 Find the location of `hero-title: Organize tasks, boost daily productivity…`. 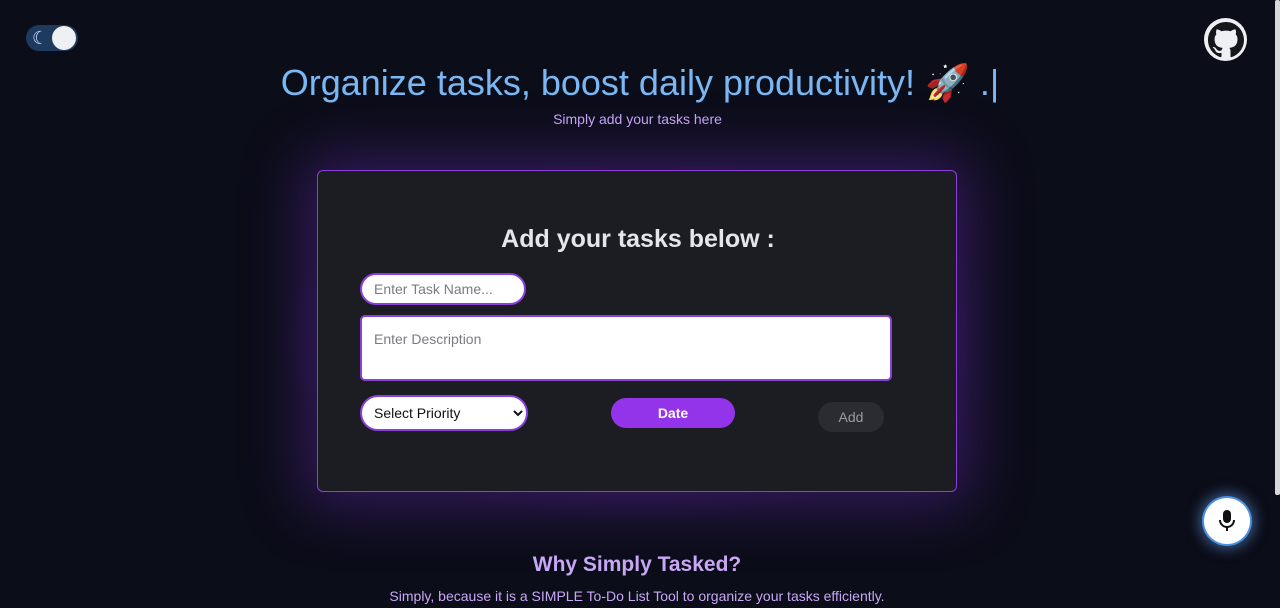

hero-title: Organize tasks, boost daily productivity… is located at coordinates (640, 83).